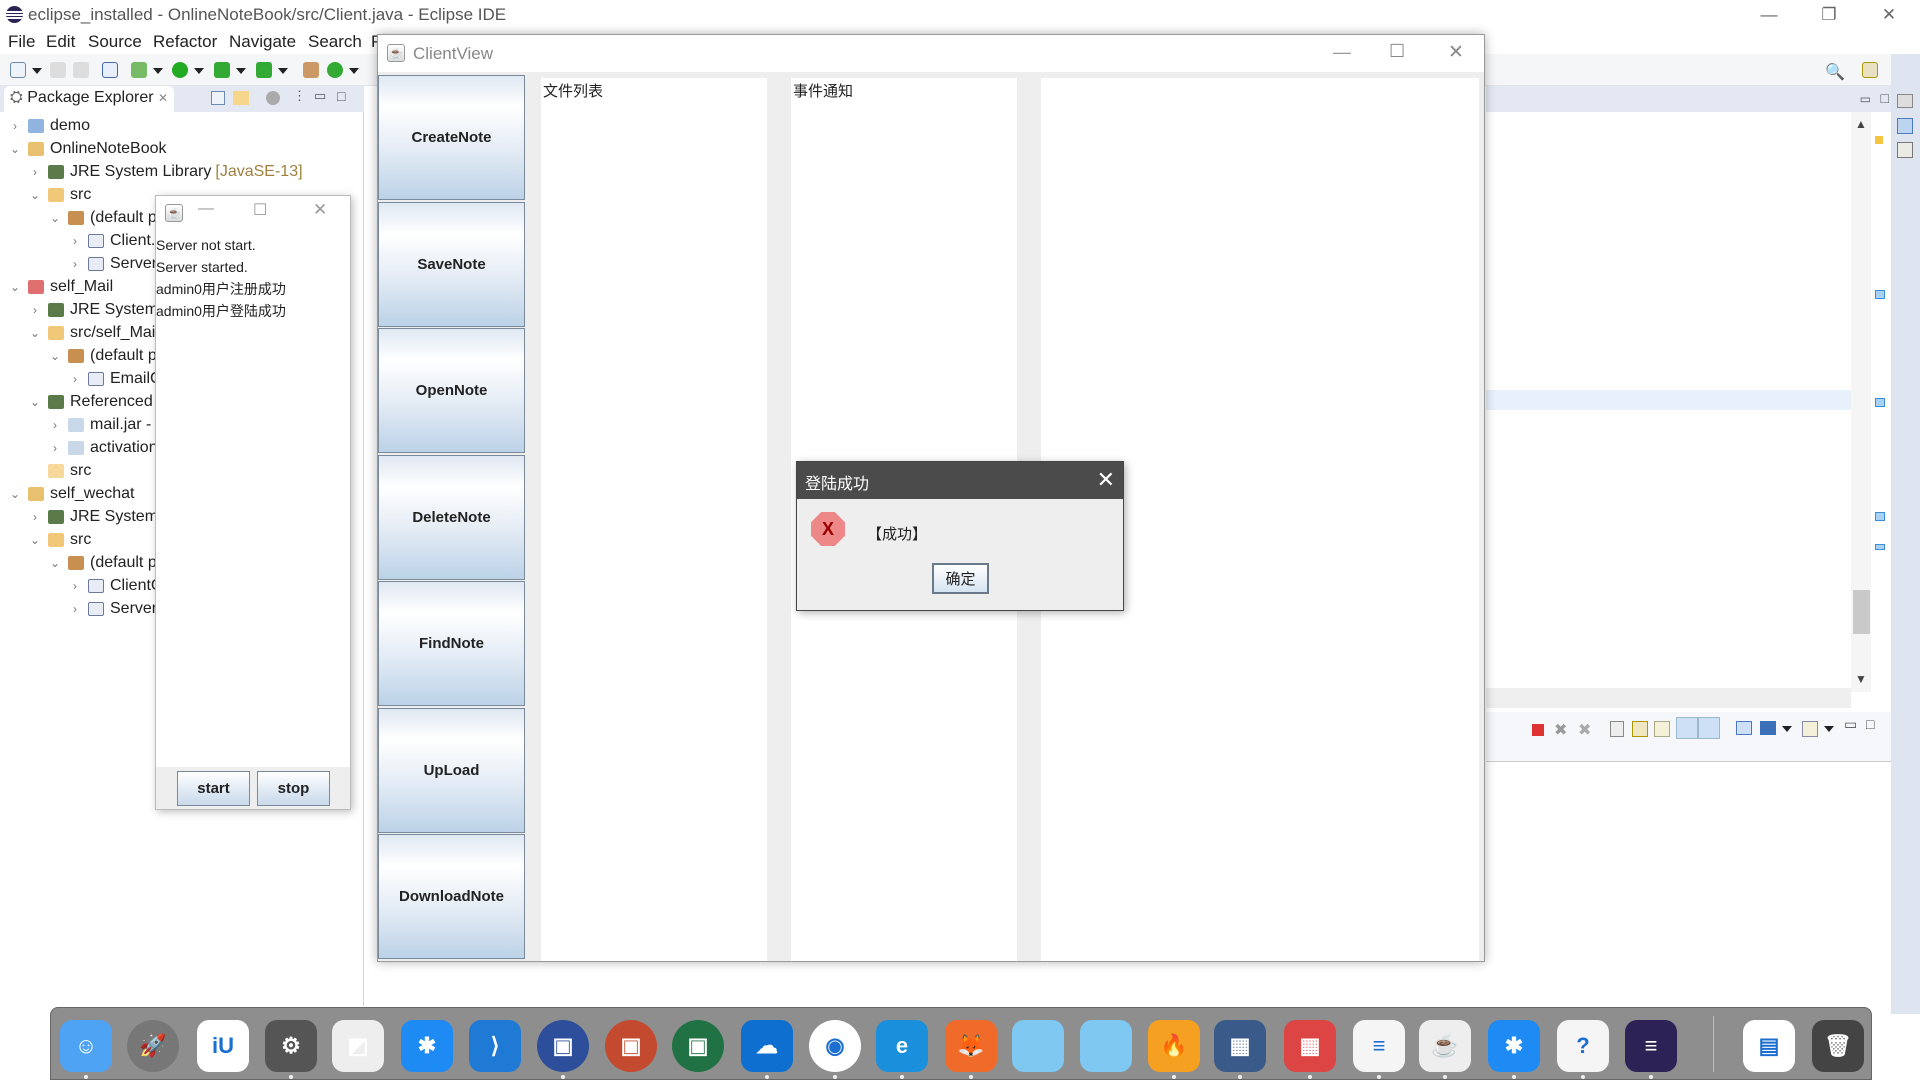 Image resolution: width=1920 pixels, height=1080 pixels. What do you see at coordinates (1538, 730) in the screenshot?
I see `terminate-icon` at bounding box center [1538, 730].